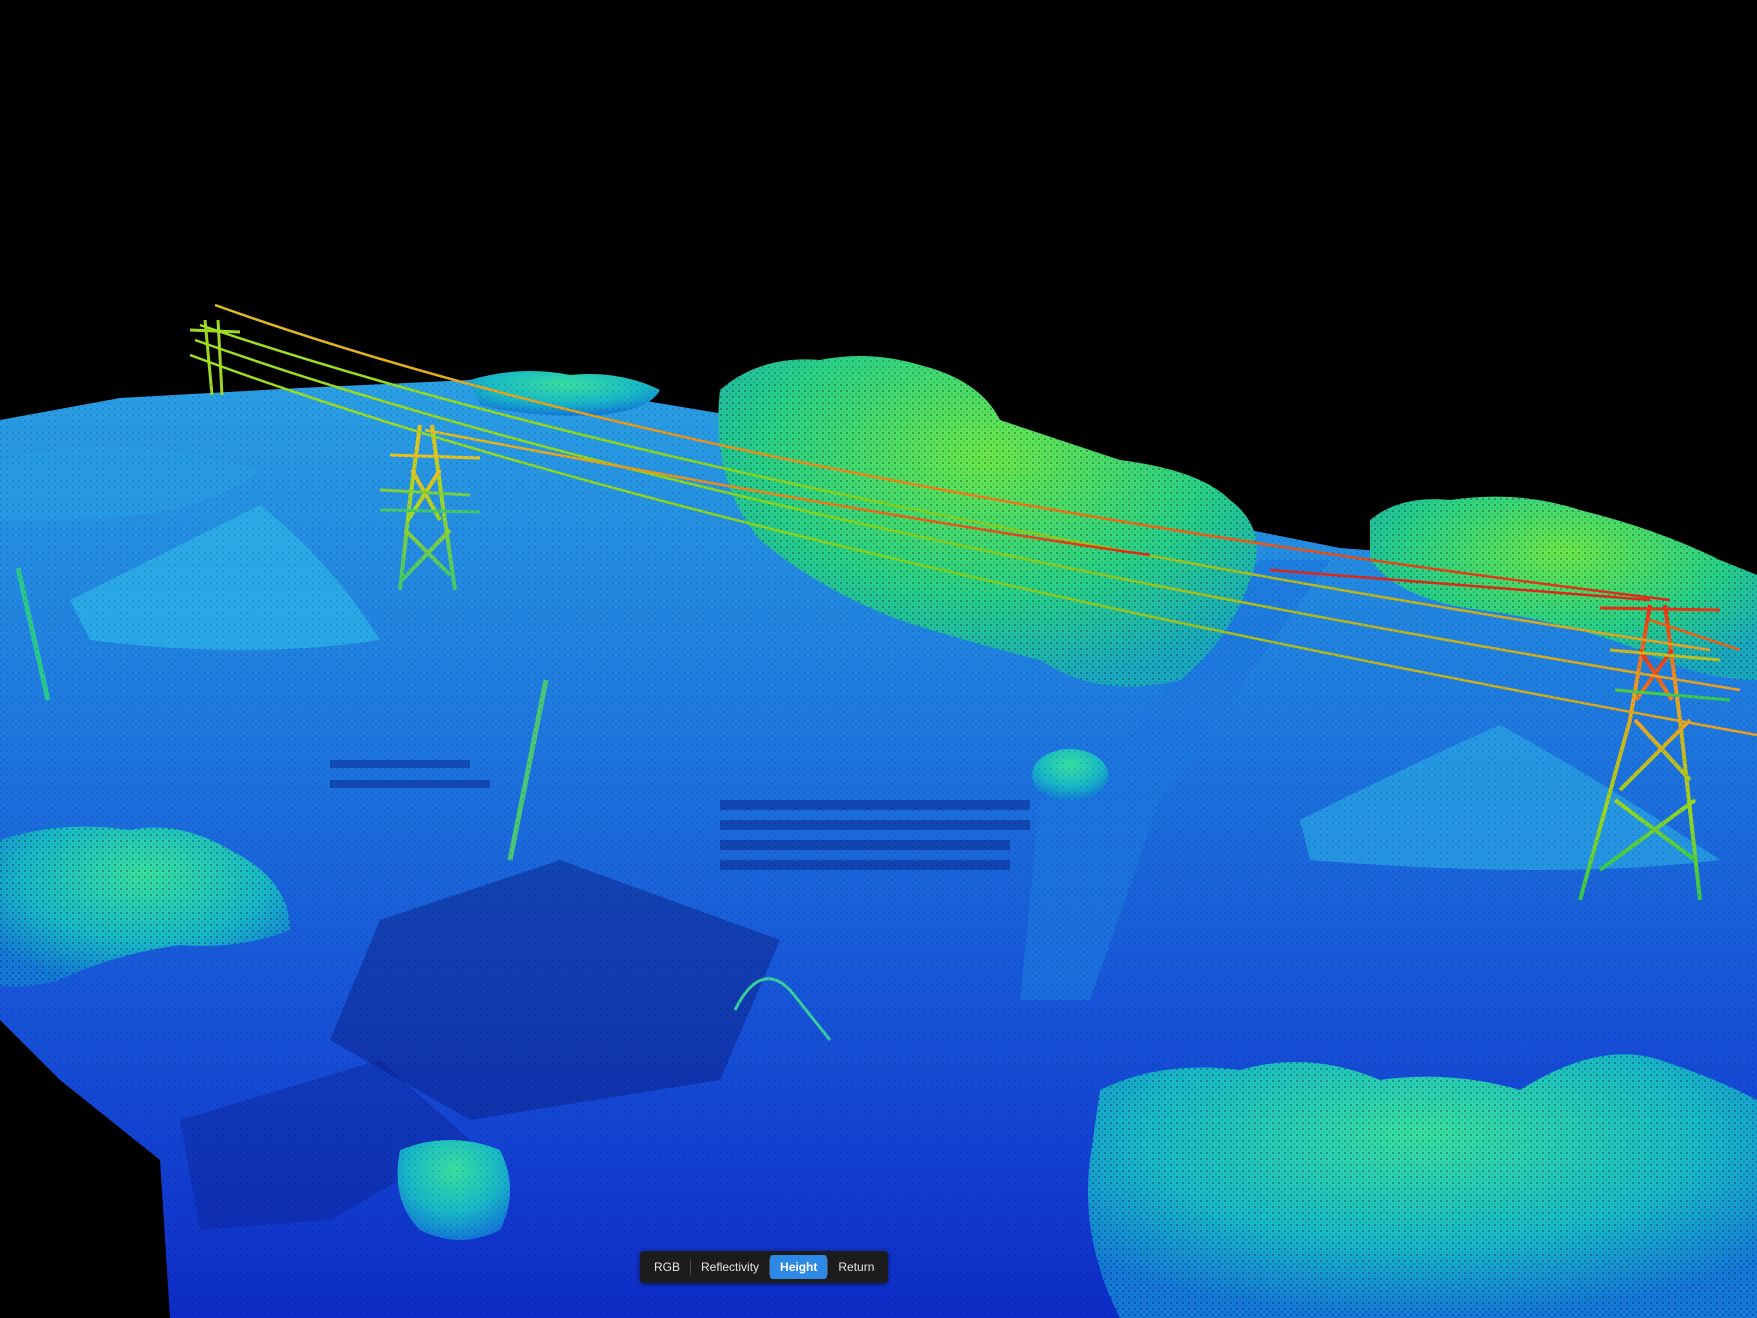  What do you see at coordinates (856, 1267) in the screenshot?
I see `mode-button-return: Return` at bounding box center [856, 1267].